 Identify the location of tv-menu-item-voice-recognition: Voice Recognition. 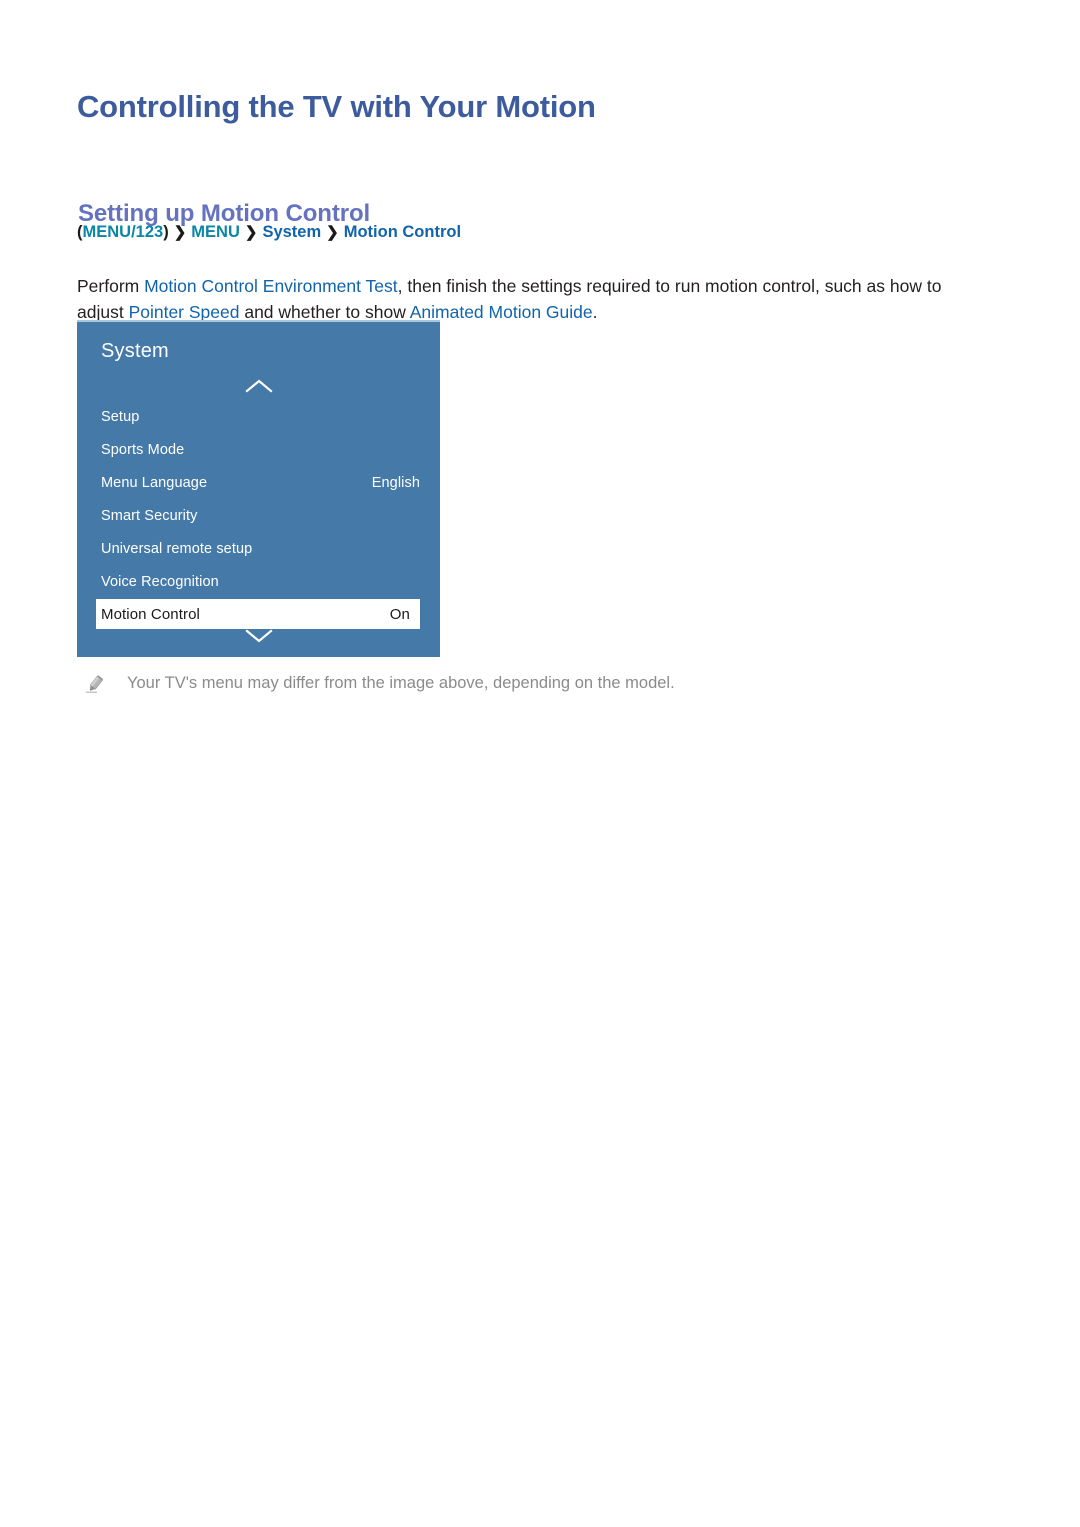
(258, 581).